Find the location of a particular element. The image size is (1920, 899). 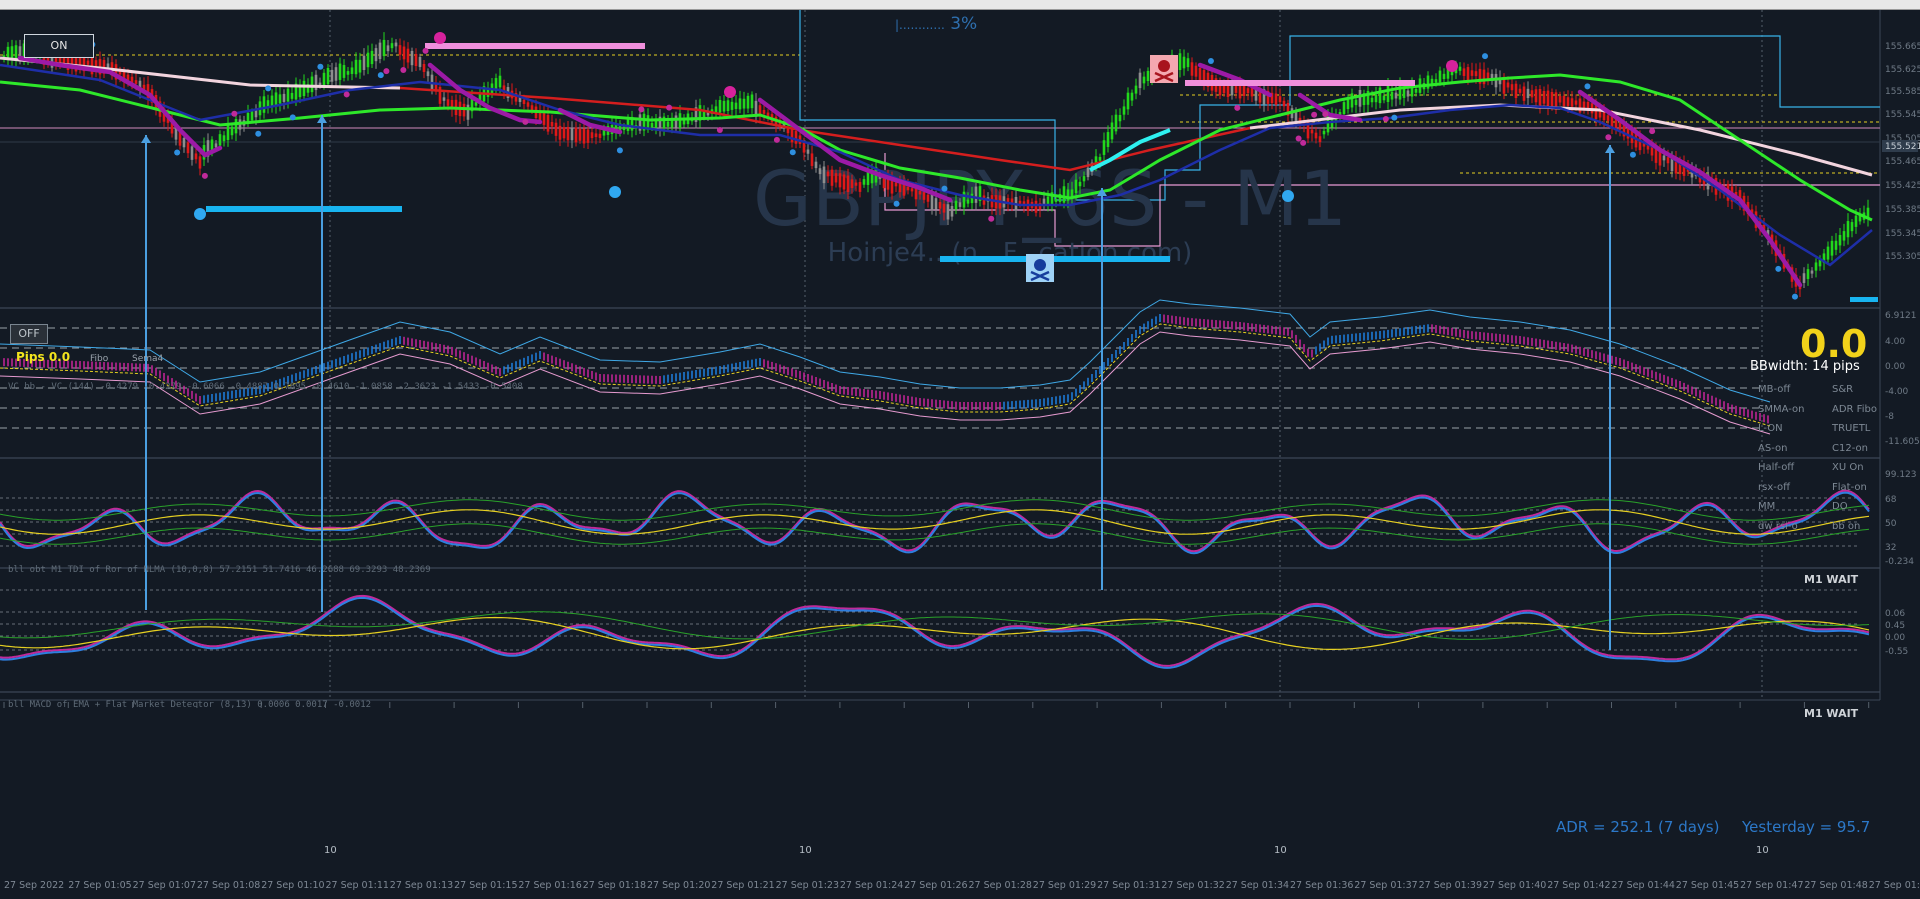

settings-toggle-left: MB-off is located at coordinates (1795, 389).